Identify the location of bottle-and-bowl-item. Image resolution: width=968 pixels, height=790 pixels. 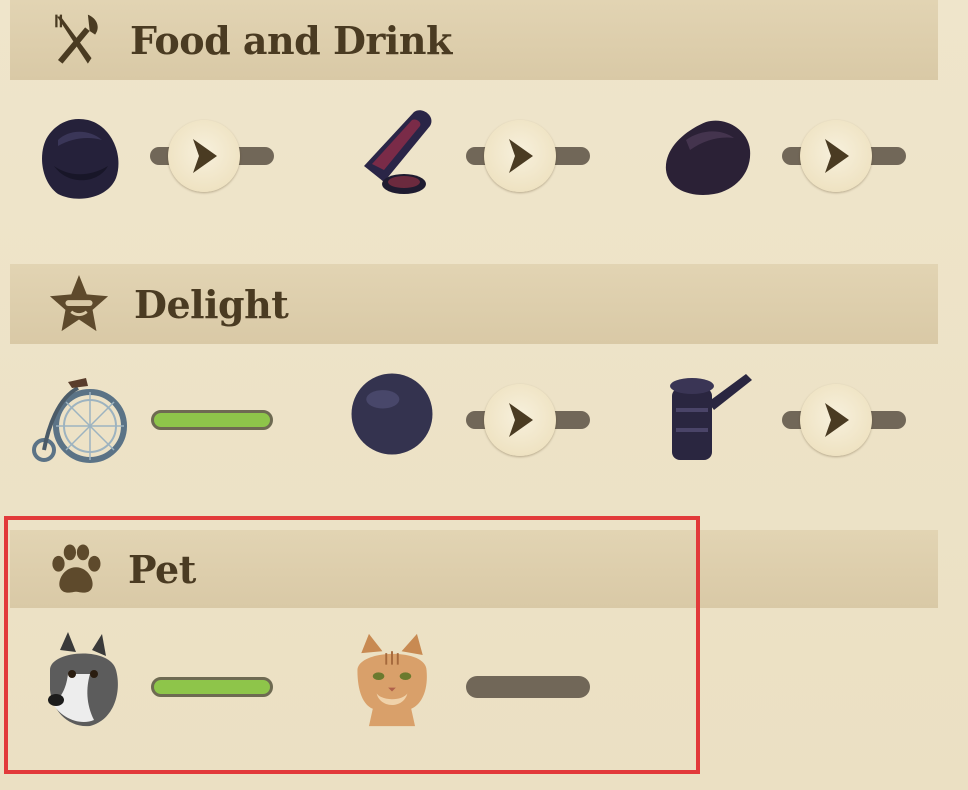
(394, 154).